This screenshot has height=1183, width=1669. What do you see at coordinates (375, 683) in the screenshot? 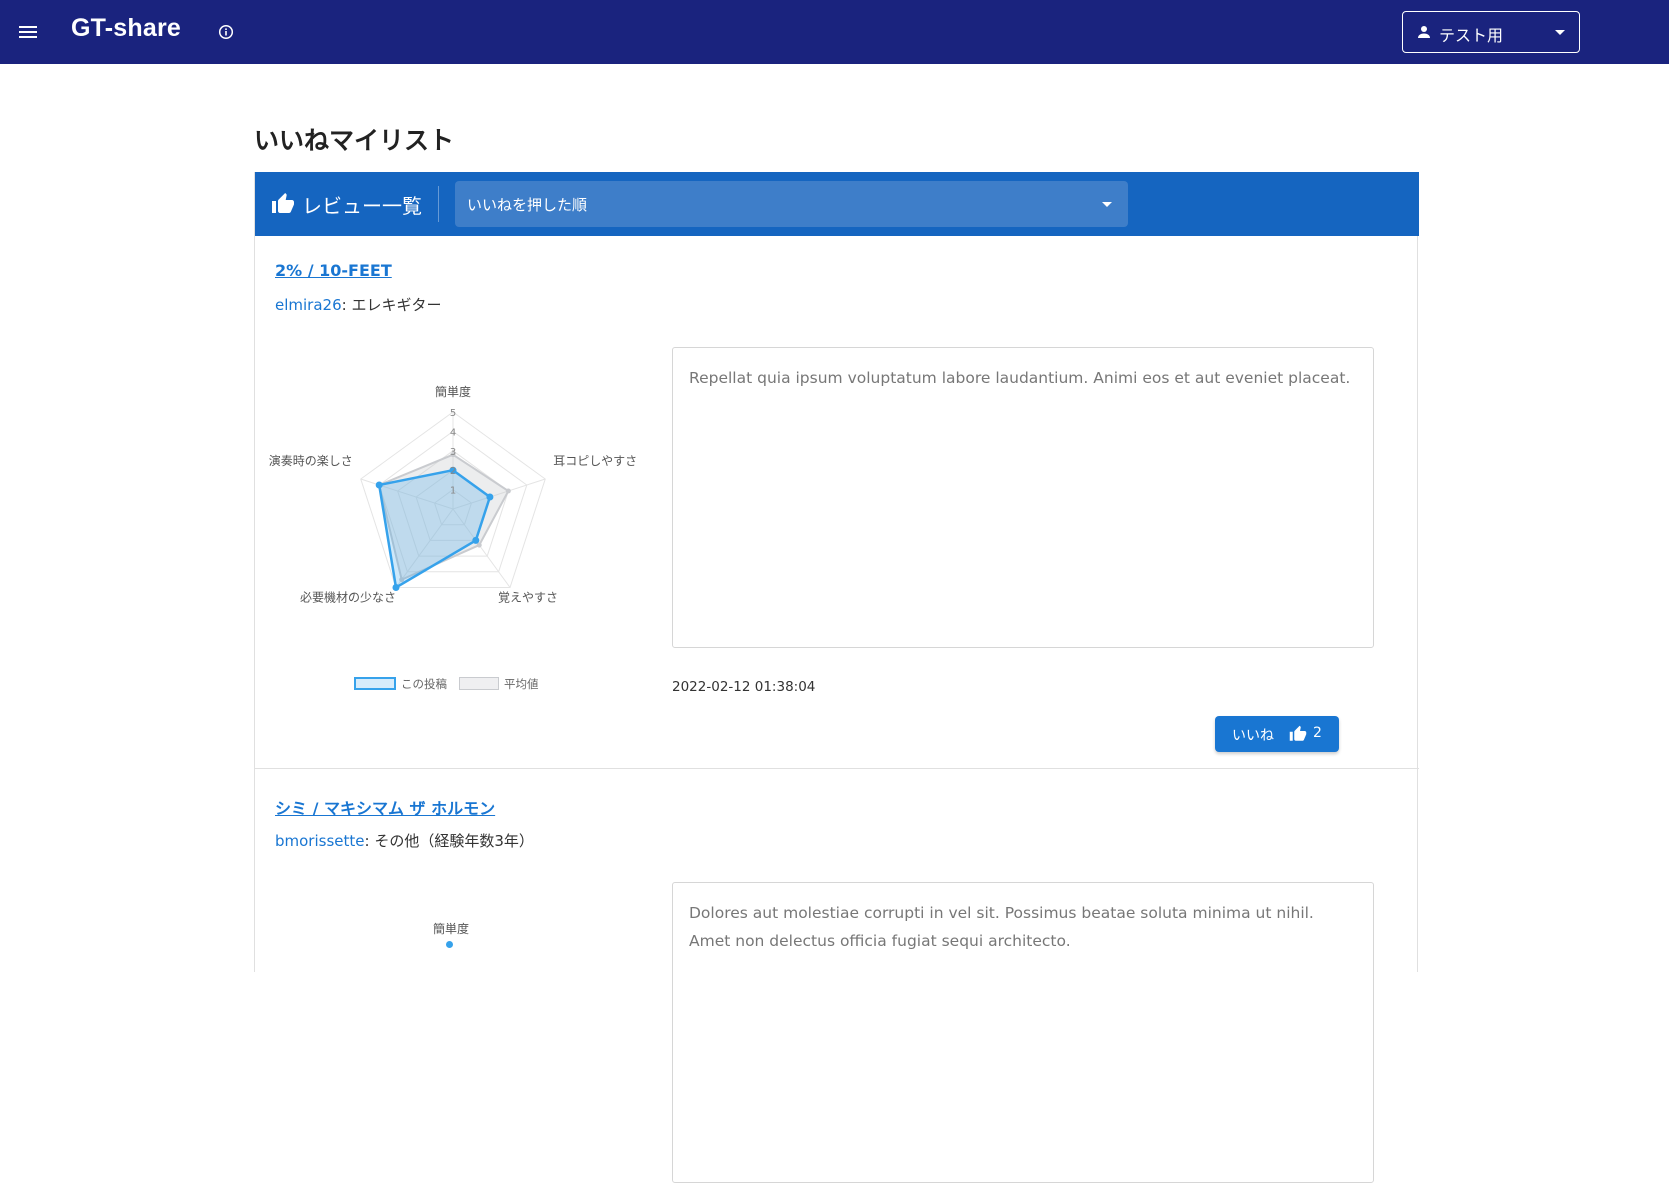
I see `legend-swatch-post` at bounding box center [375, 683].